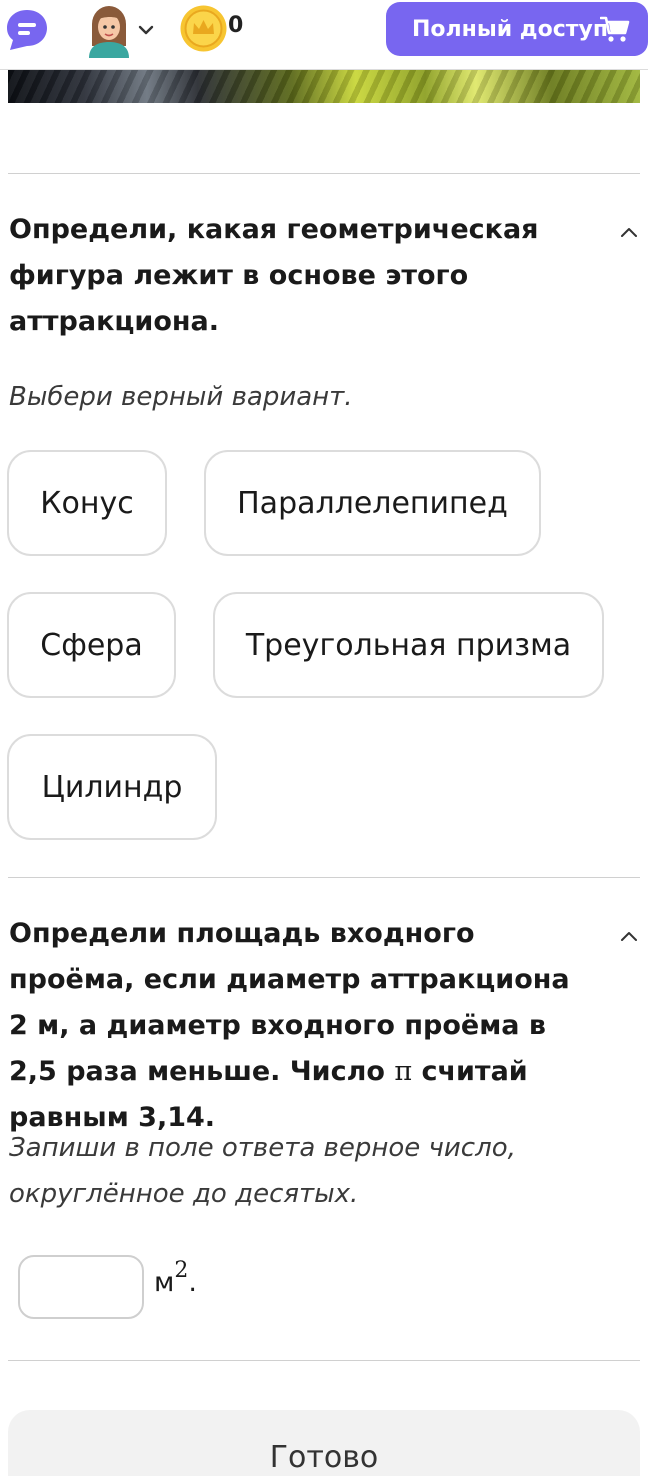 This screenshot has height=1476, width=648. I want to click on option-cylinder: Цилиндр, so click(112, 787).